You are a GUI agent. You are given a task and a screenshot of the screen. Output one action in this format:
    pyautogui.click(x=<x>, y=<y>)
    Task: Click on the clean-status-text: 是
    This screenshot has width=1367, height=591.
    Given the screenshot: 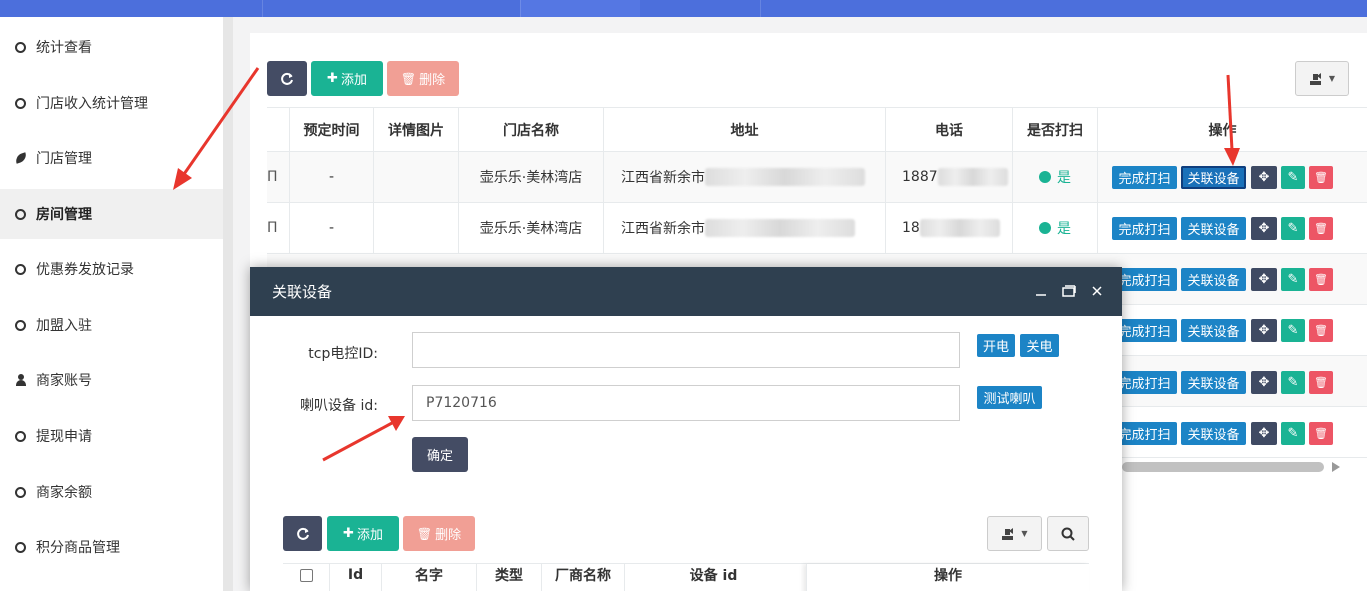 What is the action you would take?
    pyautogui.click(x=1064, y=178)
    